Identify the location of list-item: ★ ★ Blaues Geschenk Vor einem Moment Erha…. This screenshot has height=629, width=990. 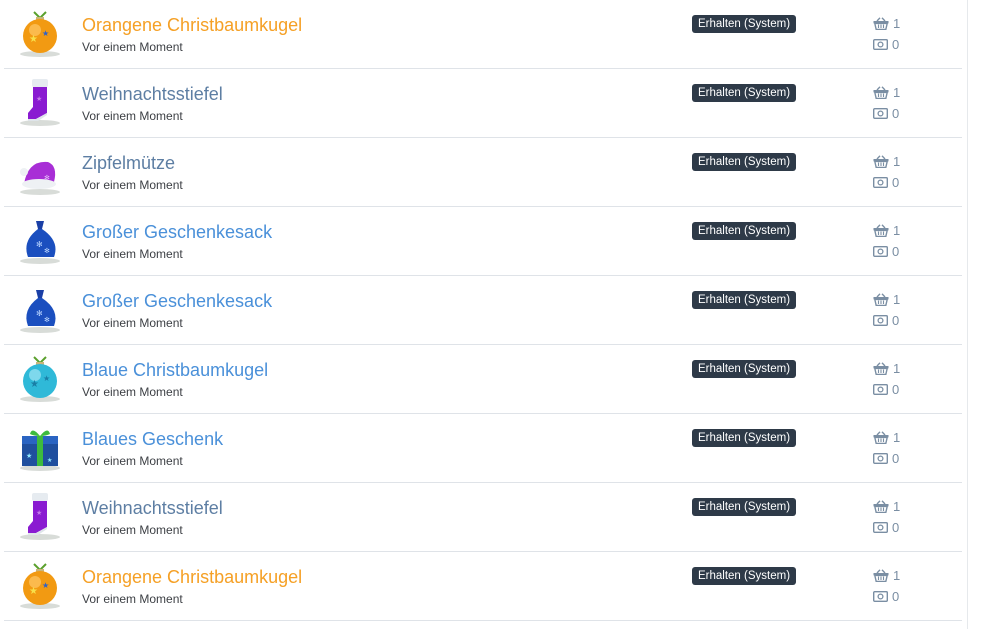
(483, 448).